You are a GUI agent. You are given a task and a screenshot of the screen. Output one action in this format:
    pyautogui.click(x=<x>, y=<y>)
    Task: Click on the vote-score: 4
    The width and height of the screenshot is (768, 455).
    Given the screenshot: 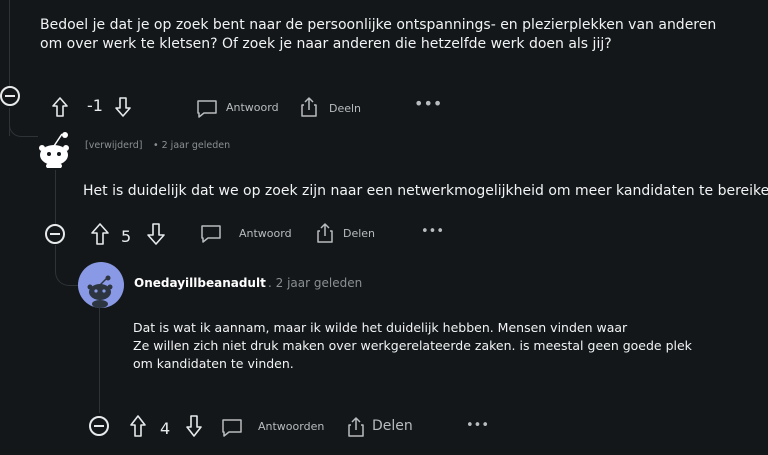 What is the action you would take?
    pyautogui.click(x=165, y=428)
    